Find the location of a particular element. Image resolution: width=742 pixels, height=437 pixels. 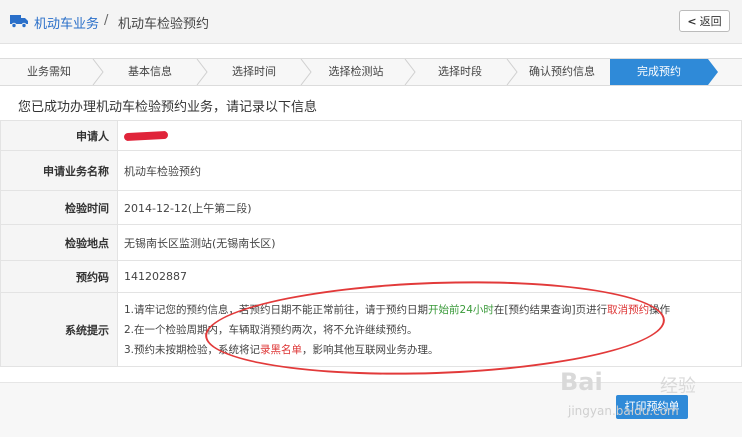

step-3: 选择时间 is located at coordinates (254, 71).